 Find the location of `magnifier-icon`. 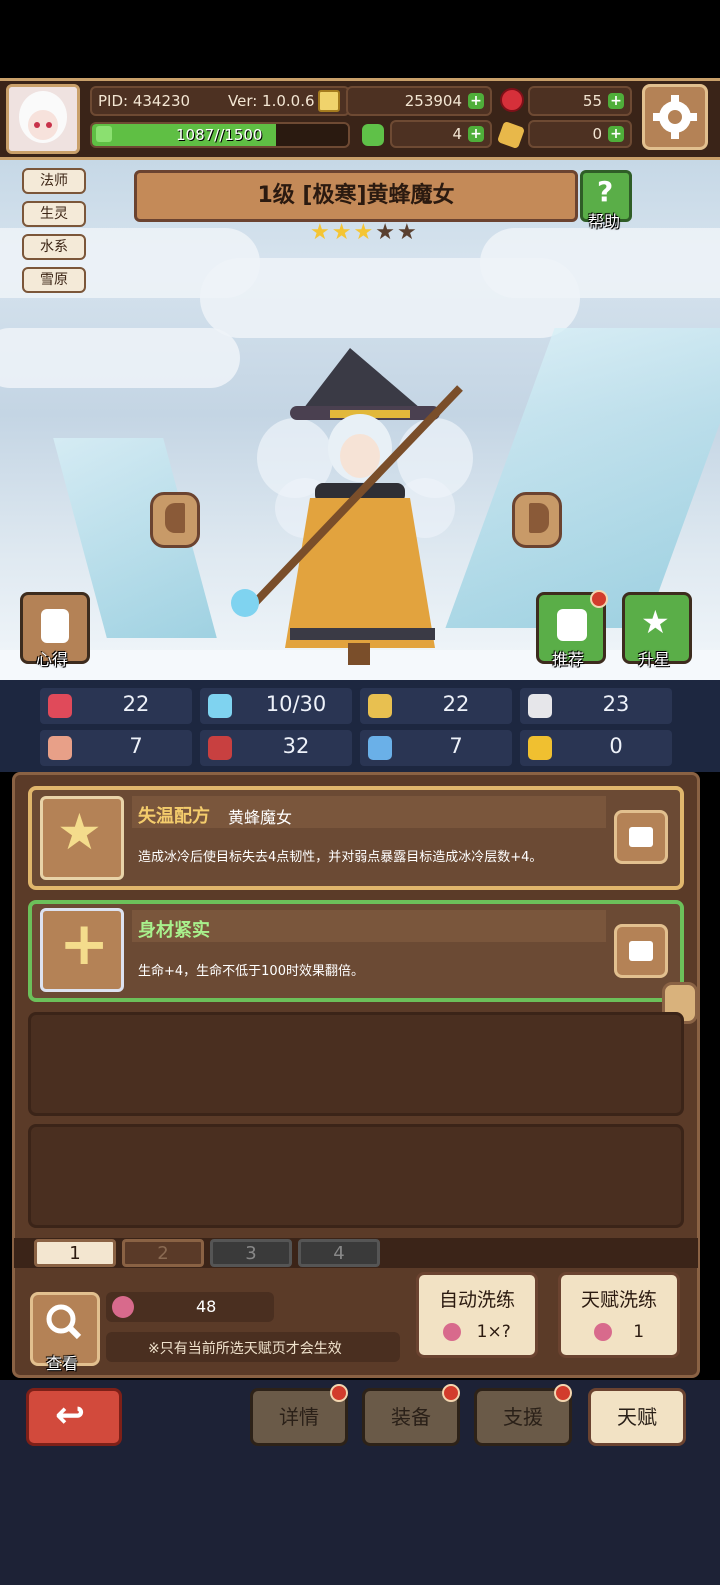

magnifier-icon is located at coordinates (64, 1322).